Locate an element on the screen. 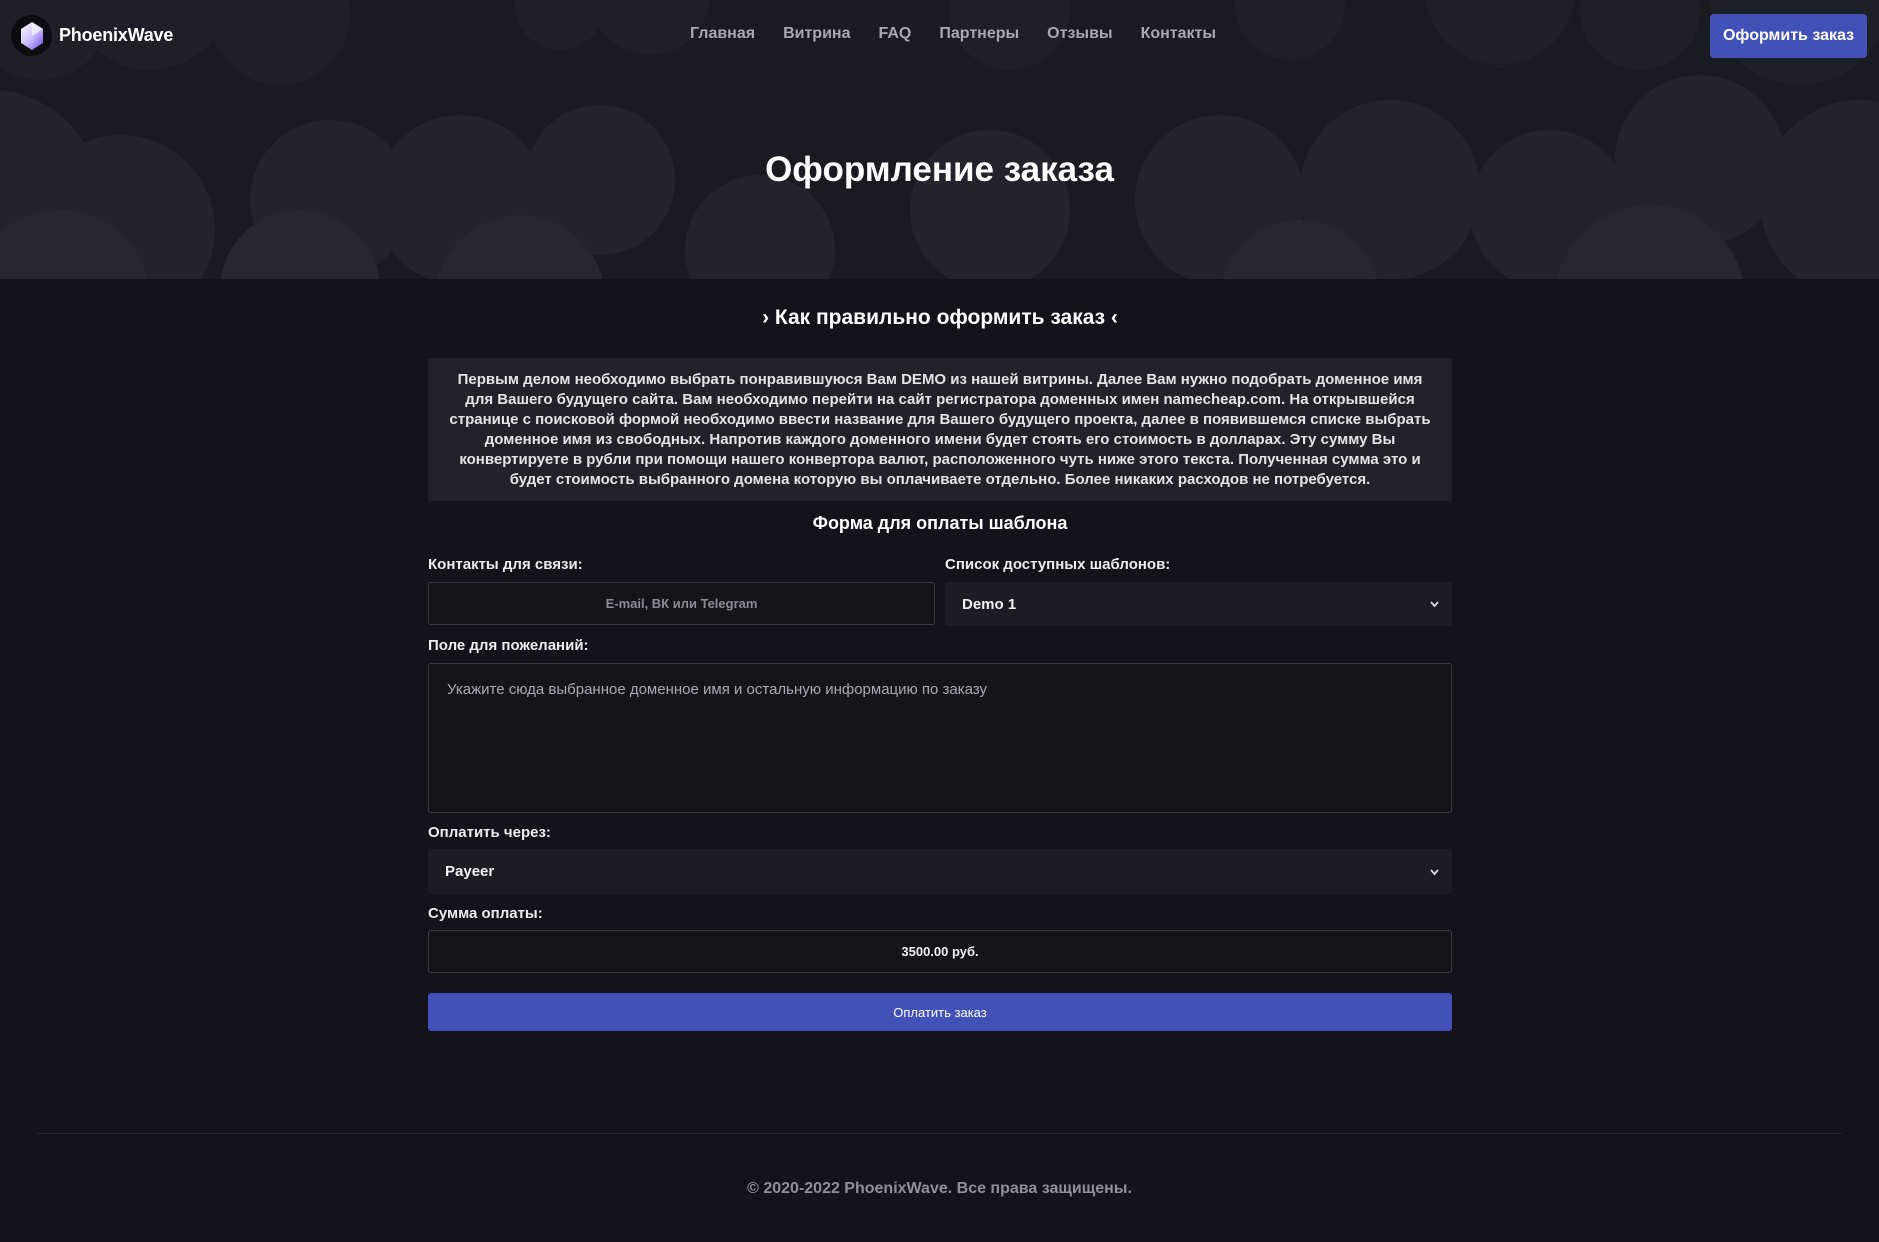 The height and width of the screenshot is (1242, 1879). templates-select: Demo 1 is located at coordinates (1198, 604).